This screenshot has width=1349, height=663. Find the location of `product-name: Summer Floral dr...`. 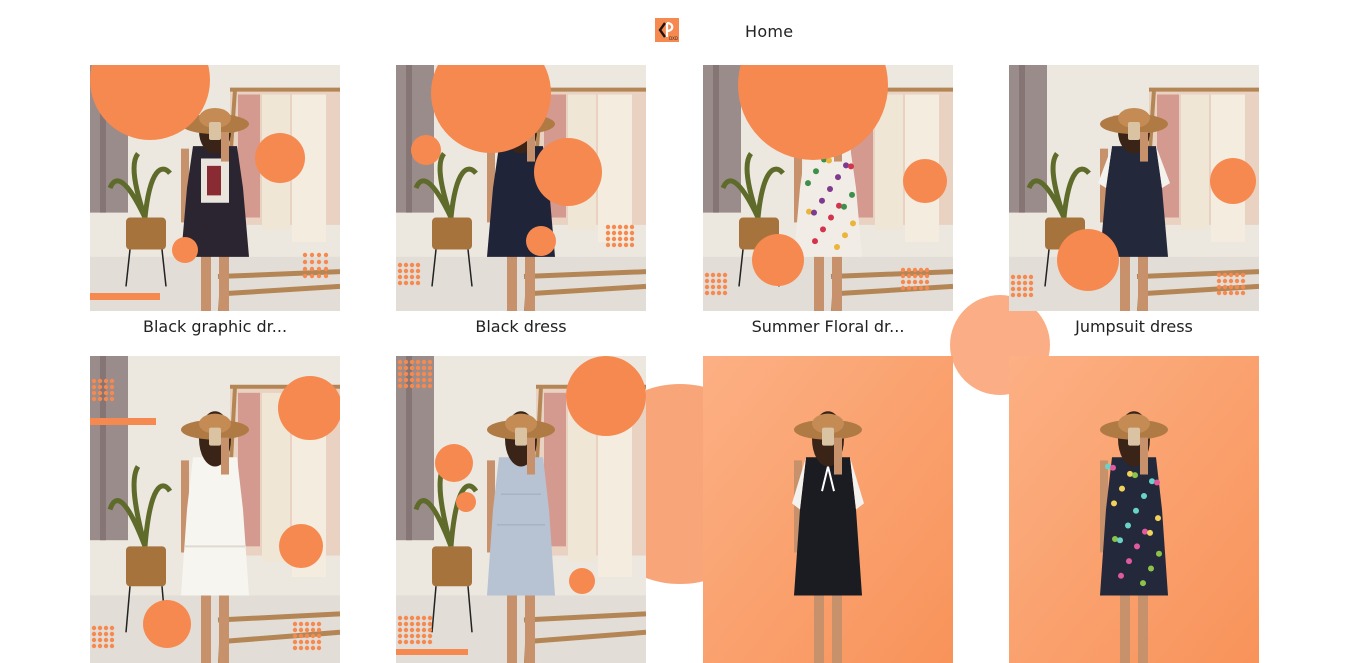

product-name: Summer Floral dr... is located at coordinates (828, 326).